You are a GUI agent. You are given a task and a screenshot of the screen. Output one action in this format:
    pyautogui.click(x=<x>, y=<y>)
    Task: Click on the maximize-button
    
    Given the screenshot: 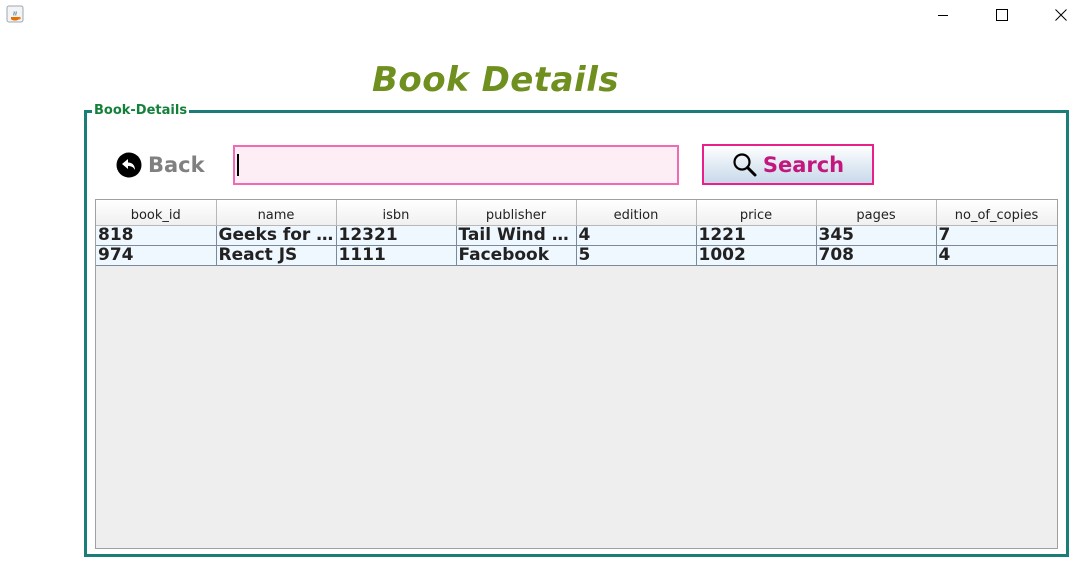 What is the action you would take?
    pyautogui.click(x=1002, y=14)
    